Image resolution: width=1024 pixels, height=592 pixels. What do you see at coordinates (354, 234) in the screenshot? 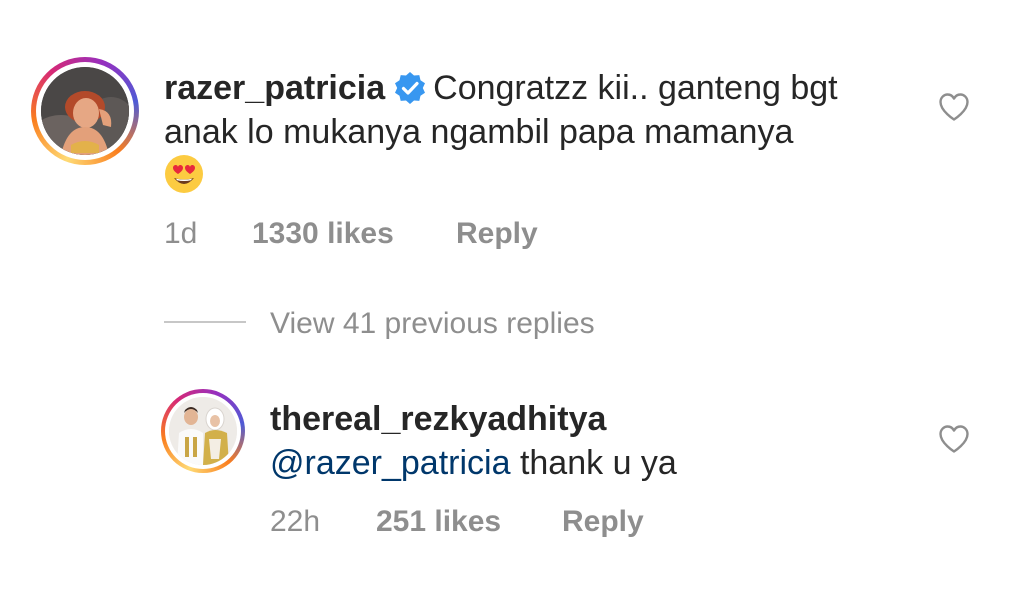
I see `likes-count: 1330 likes` at bounding box center [354, 234].